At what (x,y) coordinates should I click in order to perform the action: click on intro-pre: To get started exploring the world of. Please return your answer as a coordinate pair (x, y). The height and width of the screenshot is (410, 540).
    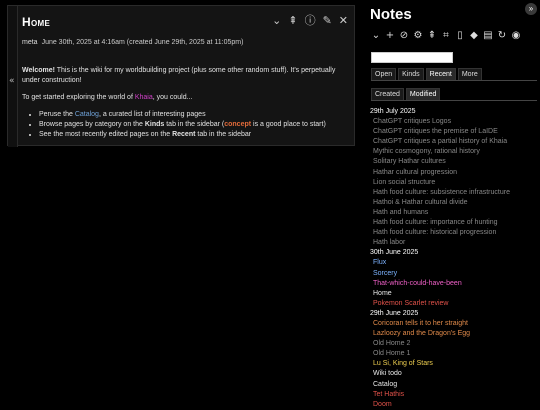
    Looking at the image, I should click on (78, 97).